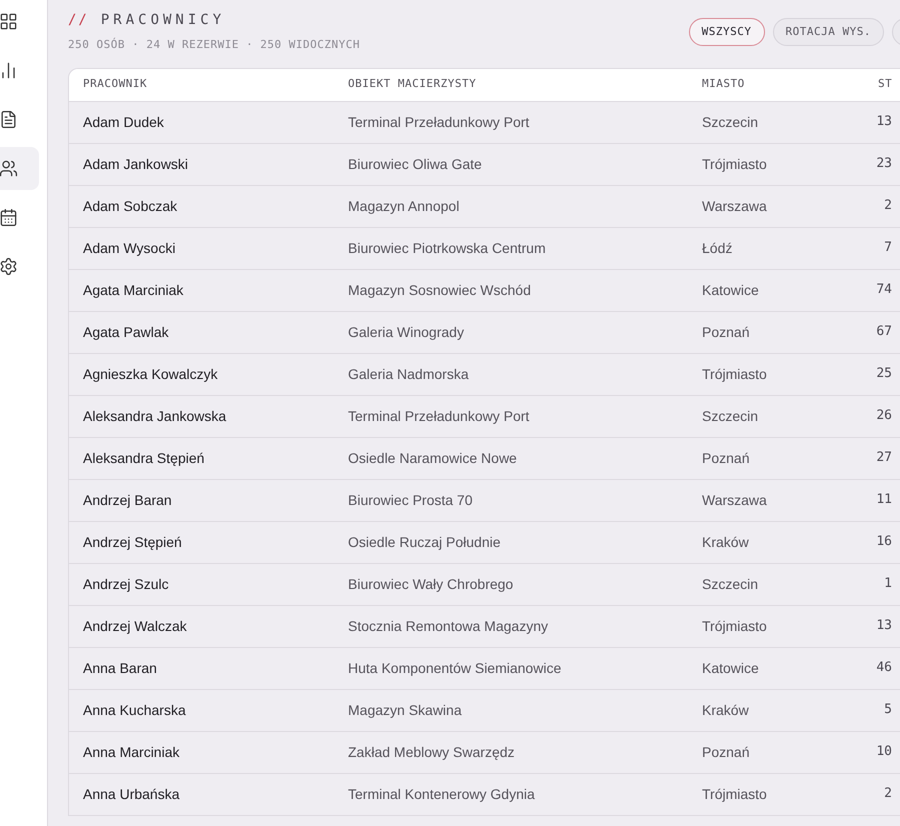  Describe the element at coordinates (415, 164) in the screenshot. I see `table-cell-text: Biurowiec Oliwa Gate` at that location.